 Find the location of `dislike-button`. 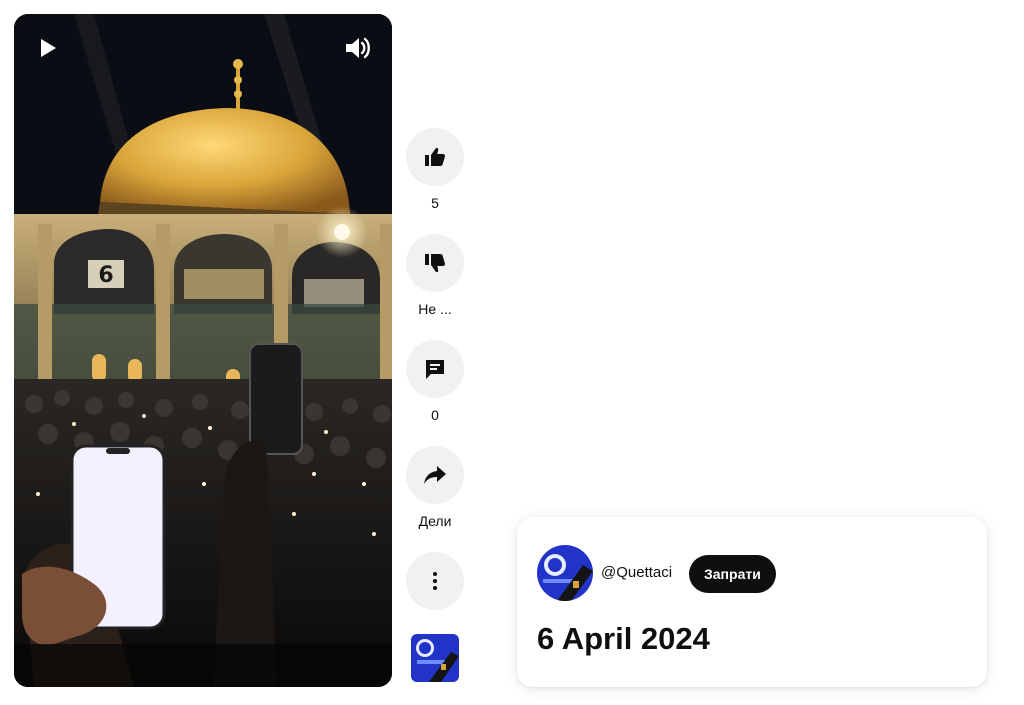

dislike-button is located at coordinates (435, 263).